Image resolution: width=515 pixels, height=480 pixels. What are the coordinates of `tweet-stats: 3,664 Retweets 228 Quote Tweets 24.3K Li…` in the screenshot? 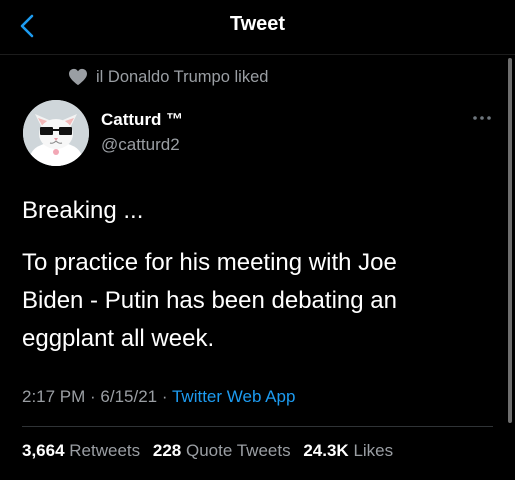 It's located at (211, 451).